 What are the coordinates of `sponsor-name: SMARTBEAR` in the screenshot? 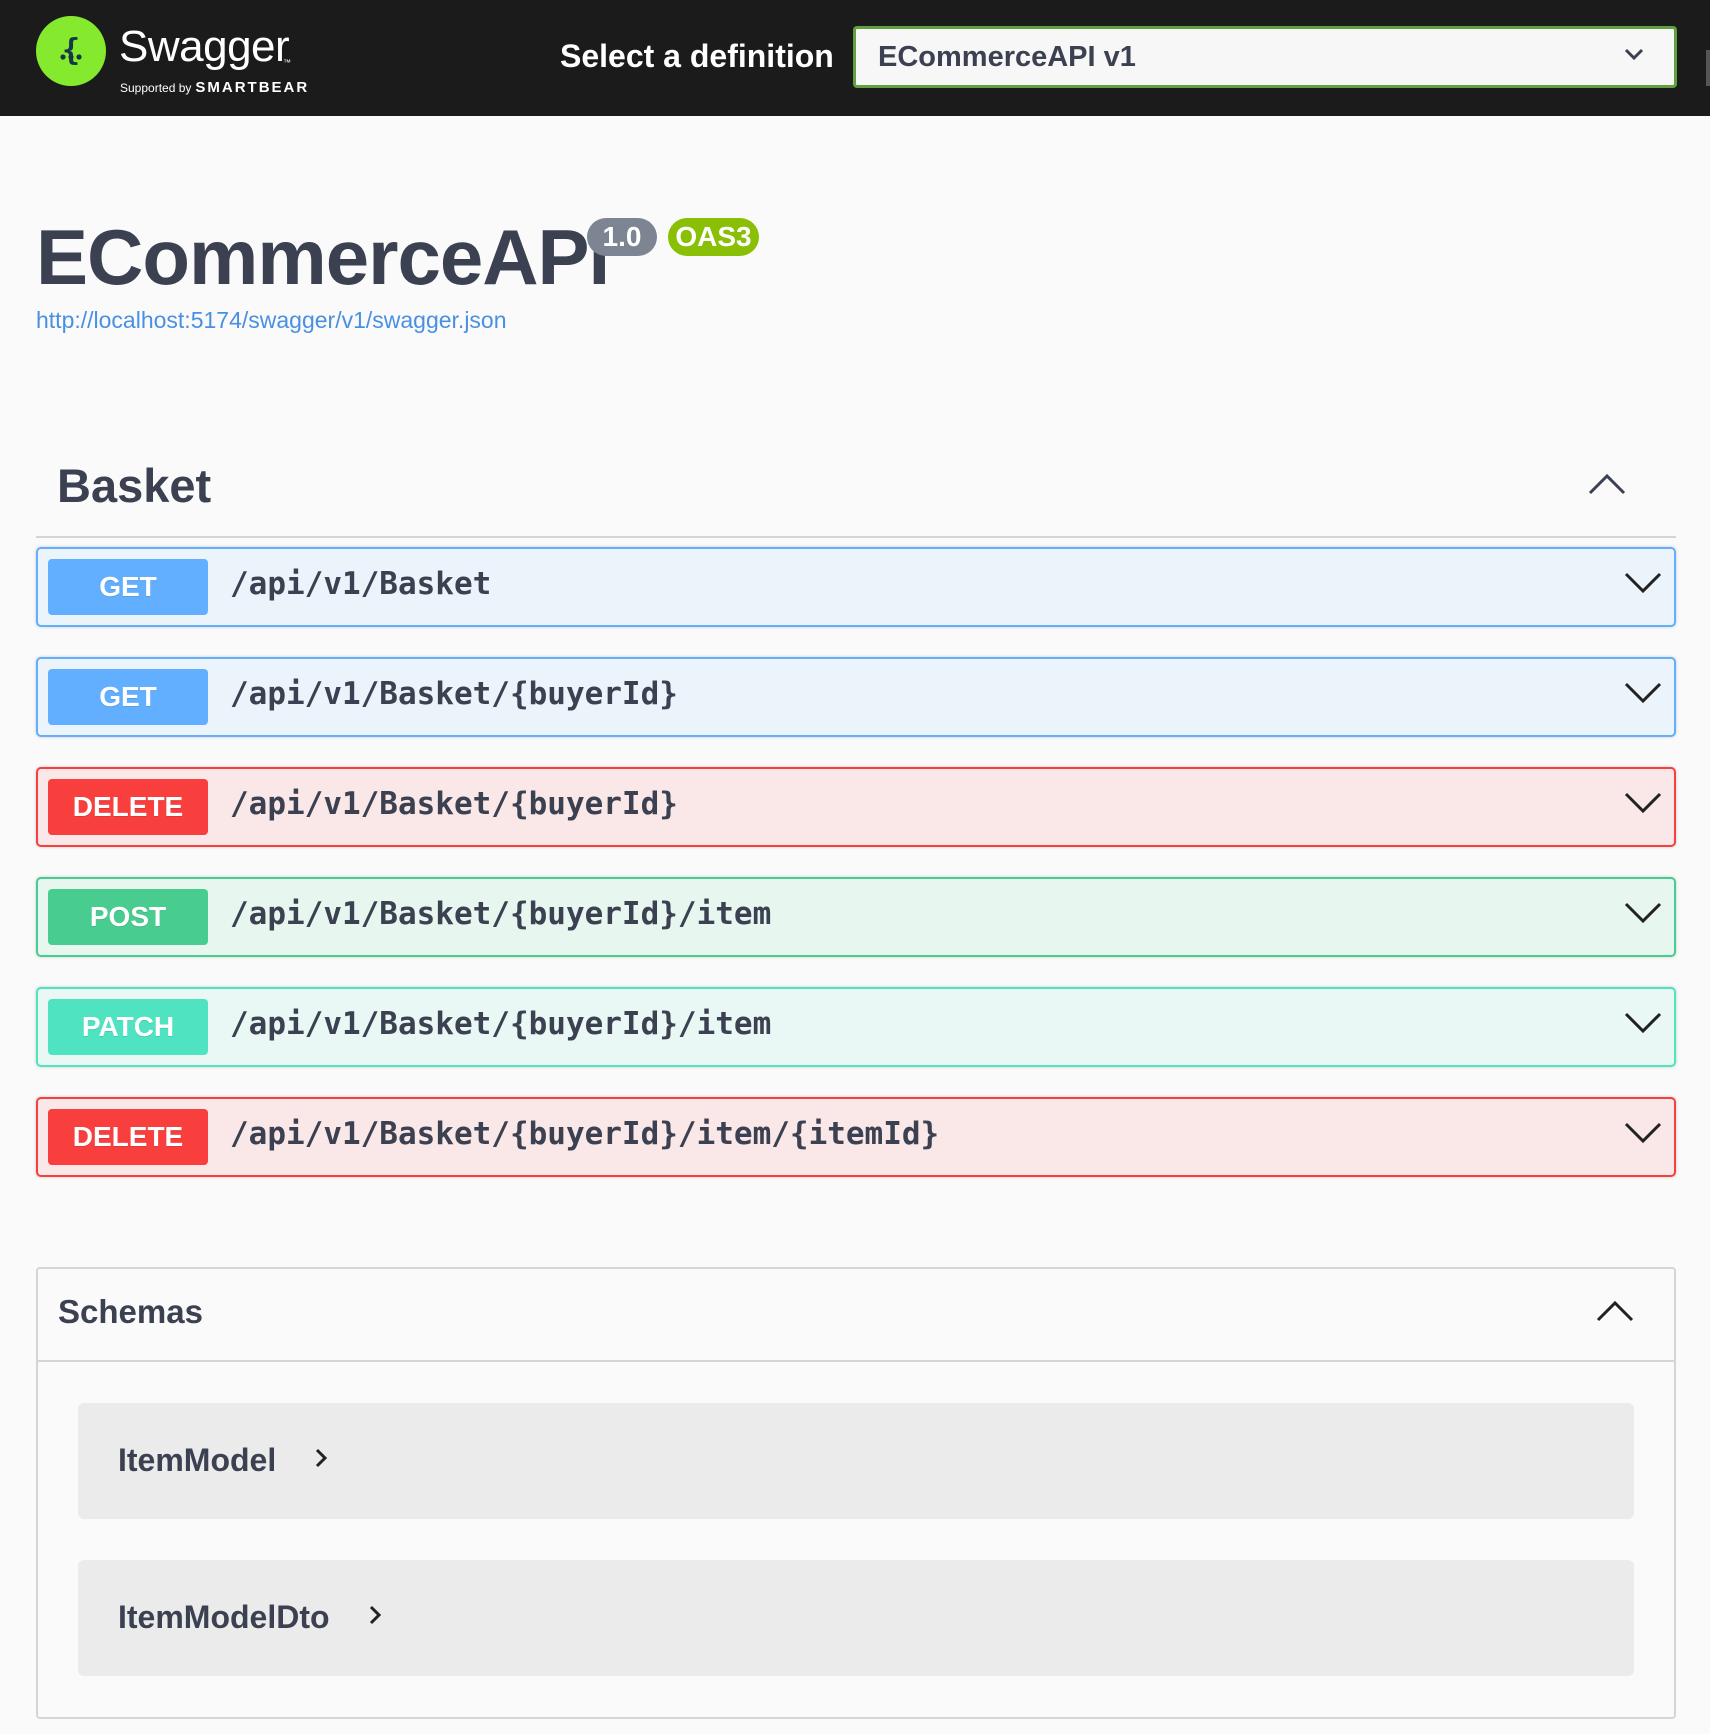 It's located at (252, 87).